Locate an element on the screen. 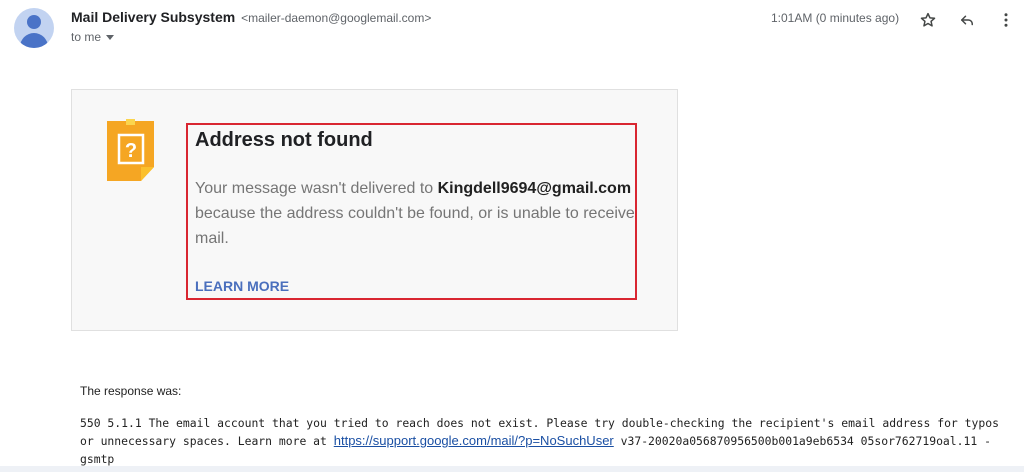 This screenshot has height=472, width=1024. more-vert-icon is located at coordinates (1006, 20).